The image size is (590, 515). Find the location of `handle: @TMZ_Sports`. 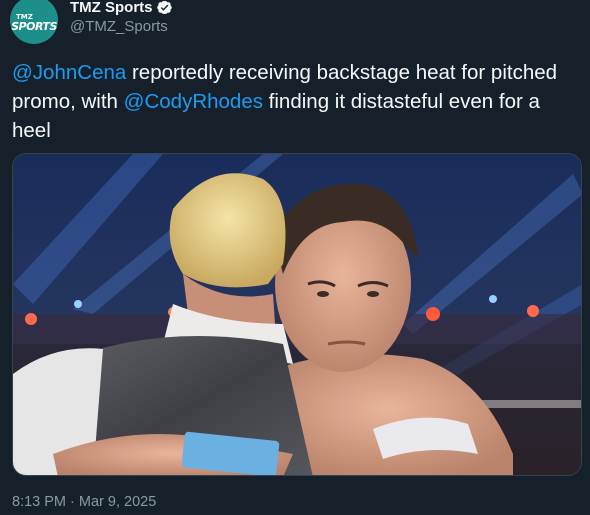

handle: @TMZ_Sports is located at coordinates (121, 26).